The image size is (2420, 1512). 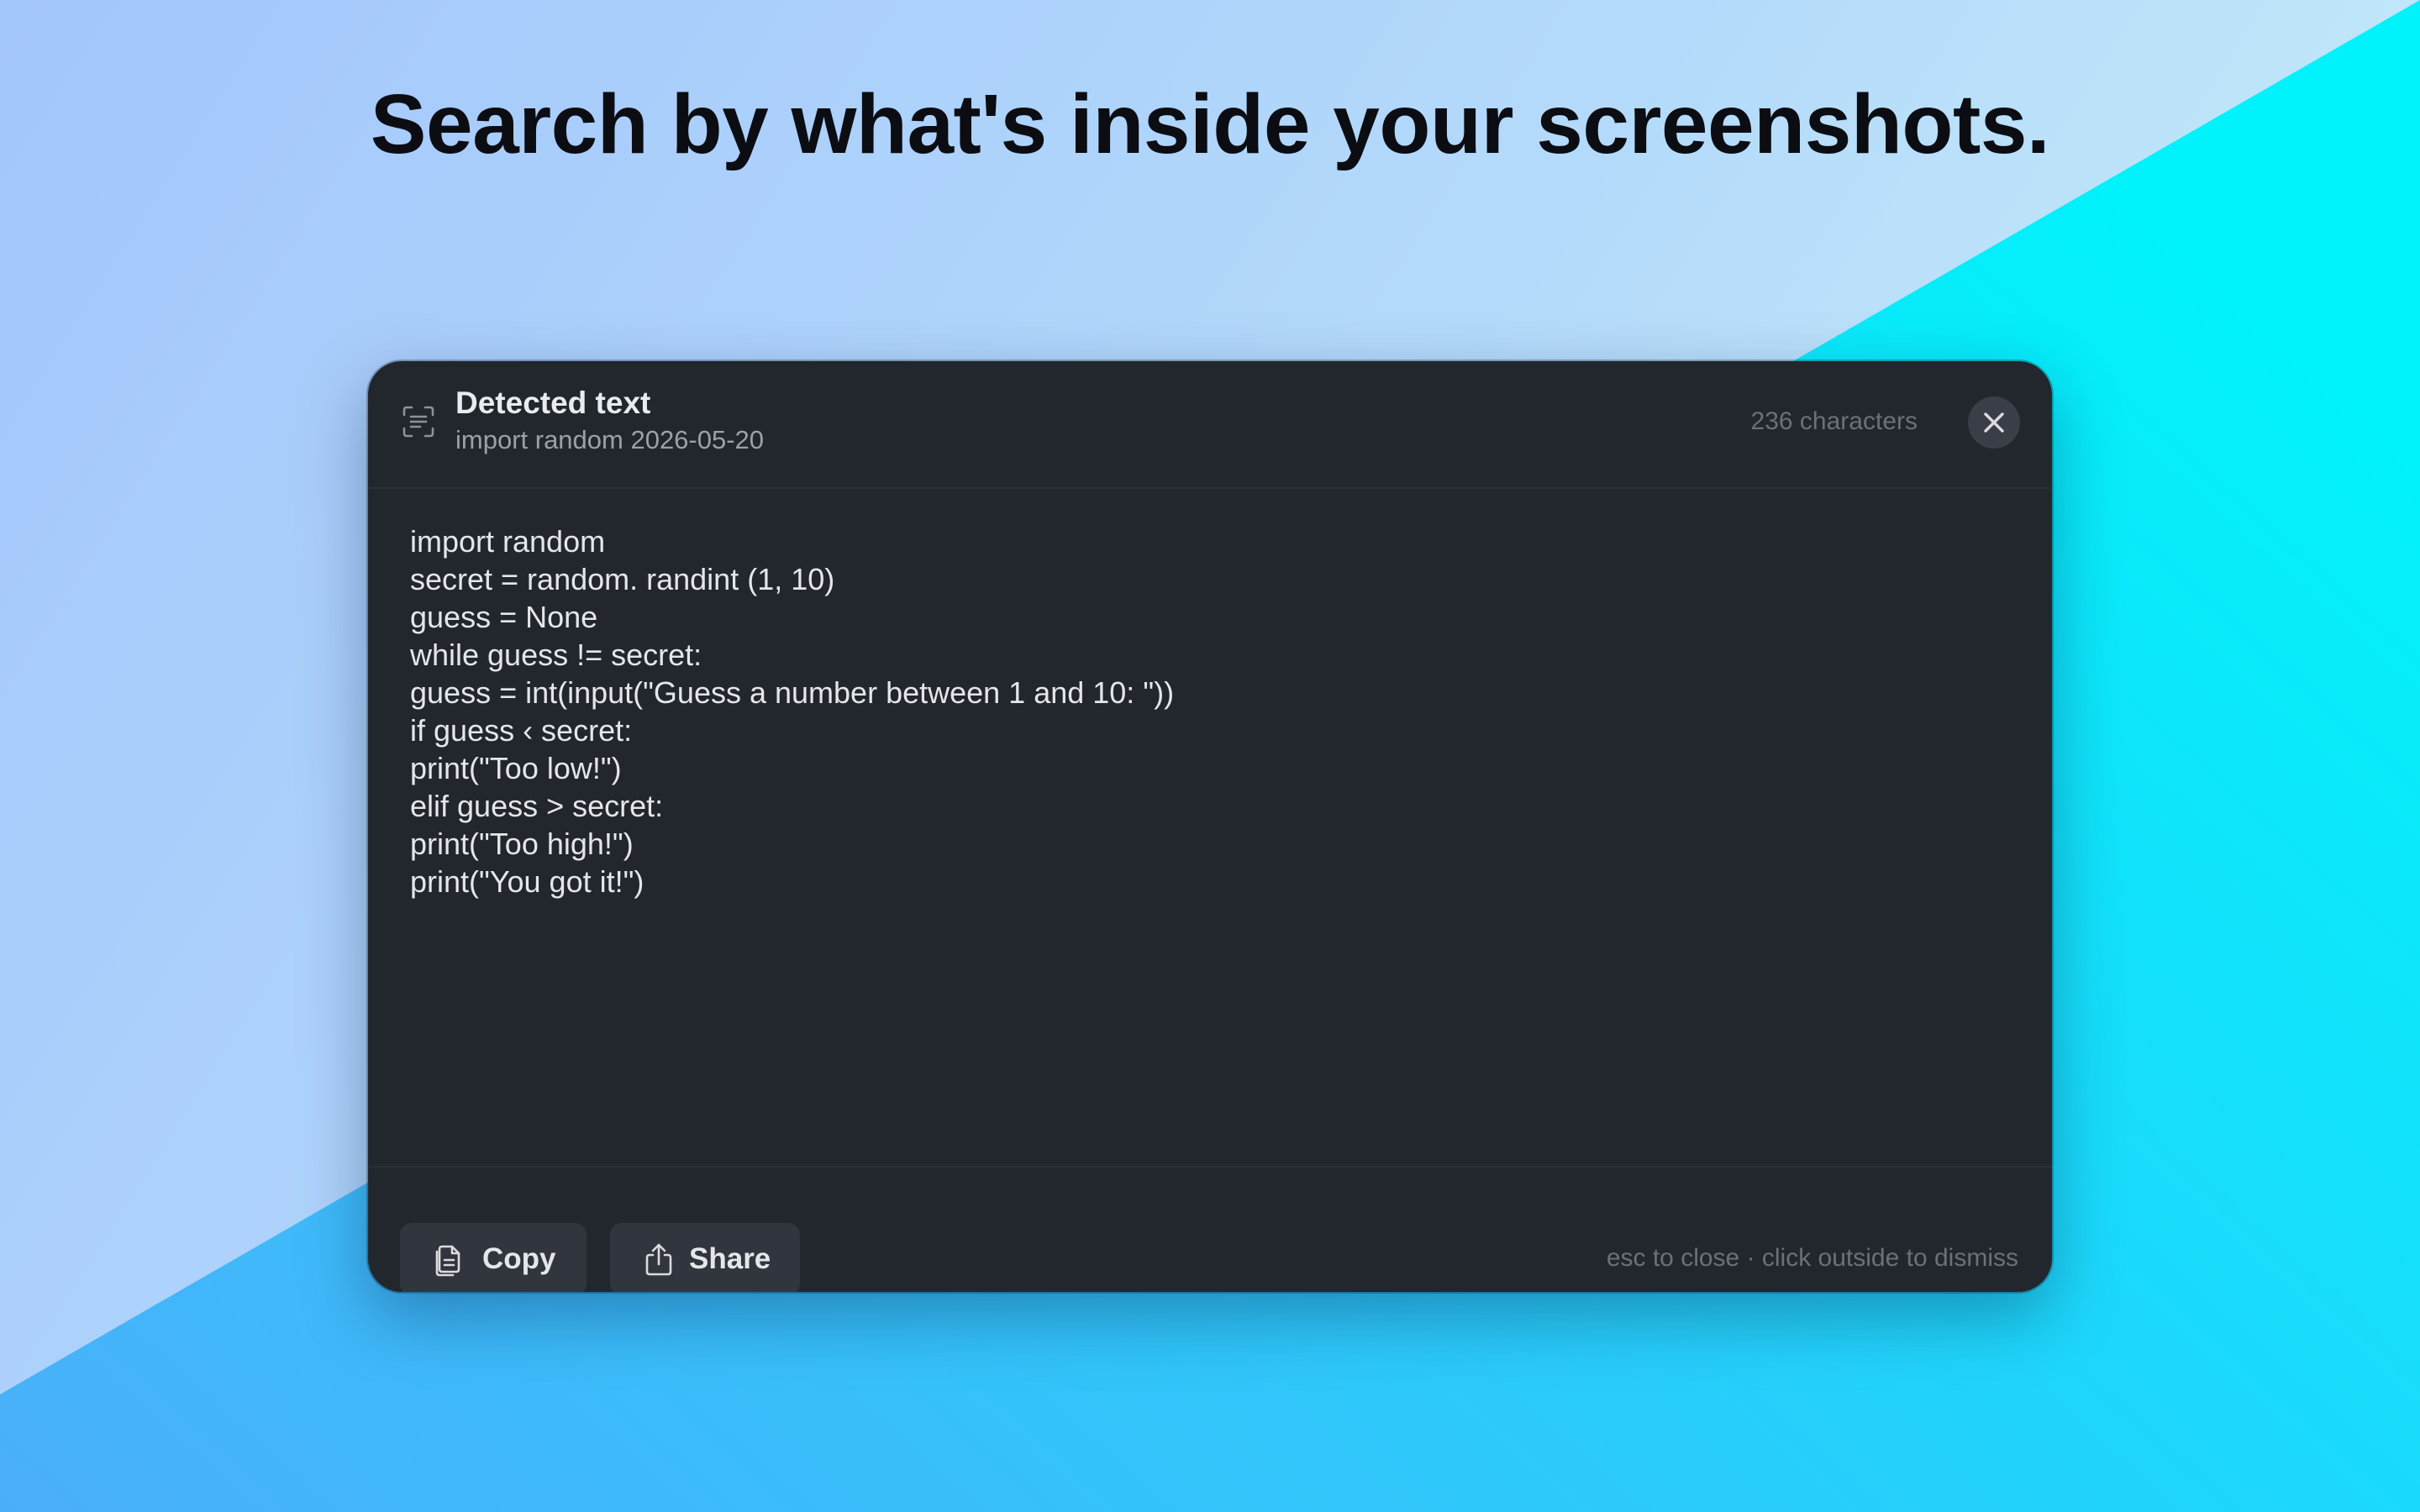 What do you see at coordinates (504, 617) in the screenshot?
I see `code-line: guess = None` at bounding box center [504, 617].